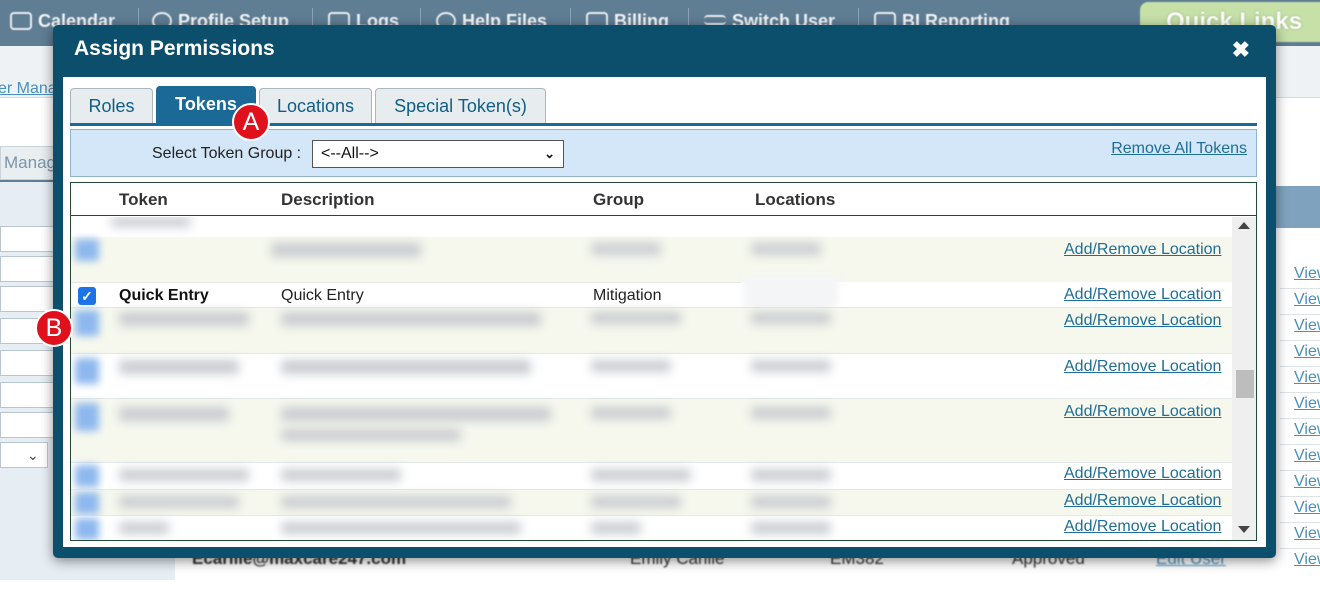  I want to click on token-group-select: <--All--> ⌄, so click(438, 154).